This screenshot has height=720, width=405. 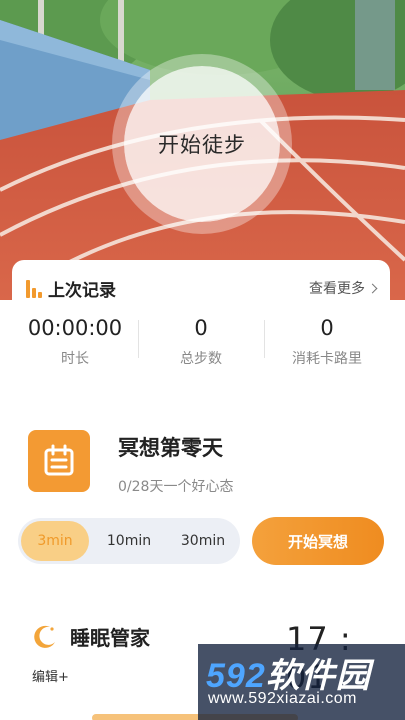 What do you see at coordinates (75, 342) in the screenshot?
I see `stat-duration: 00:00:00 时长` at bounding box center [75, 342].